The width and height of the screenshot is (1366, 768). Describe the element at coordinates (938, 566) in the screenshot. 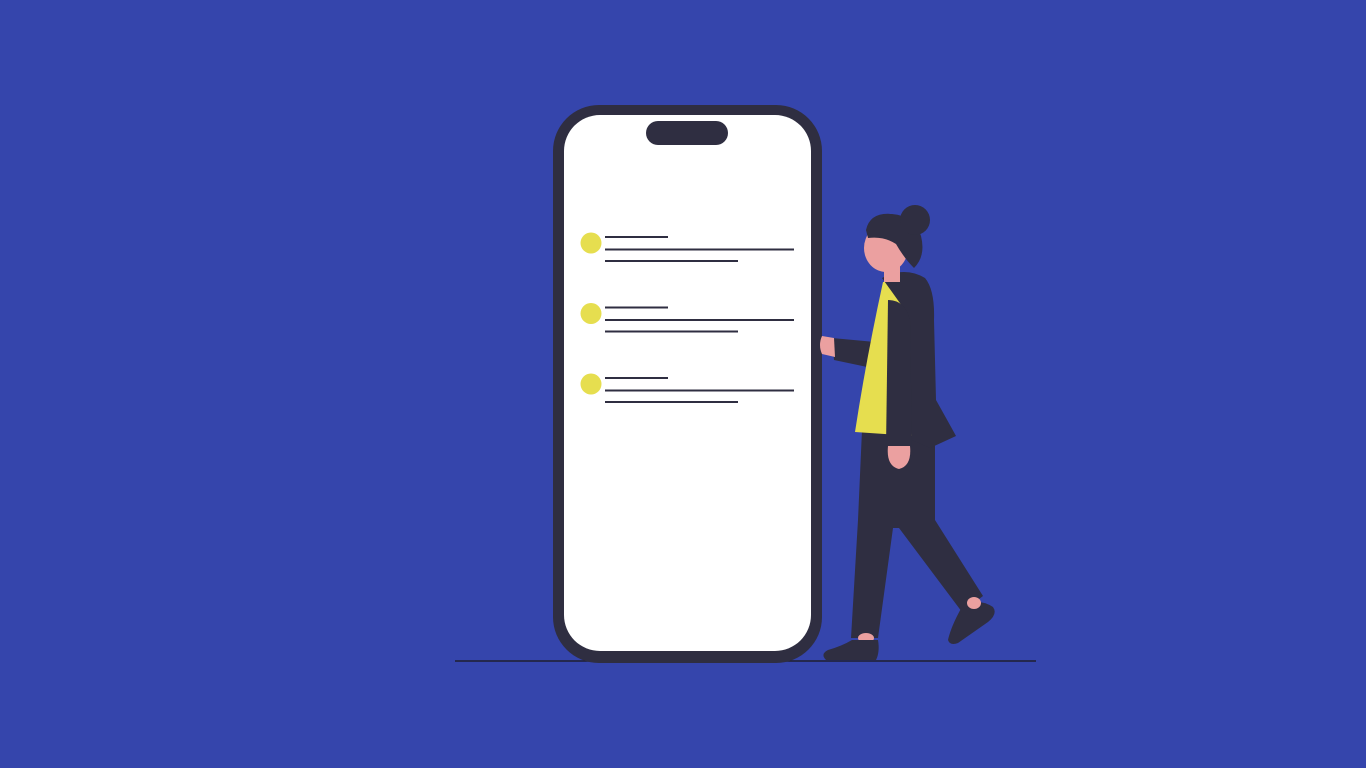

I see `back-leg` at that location.